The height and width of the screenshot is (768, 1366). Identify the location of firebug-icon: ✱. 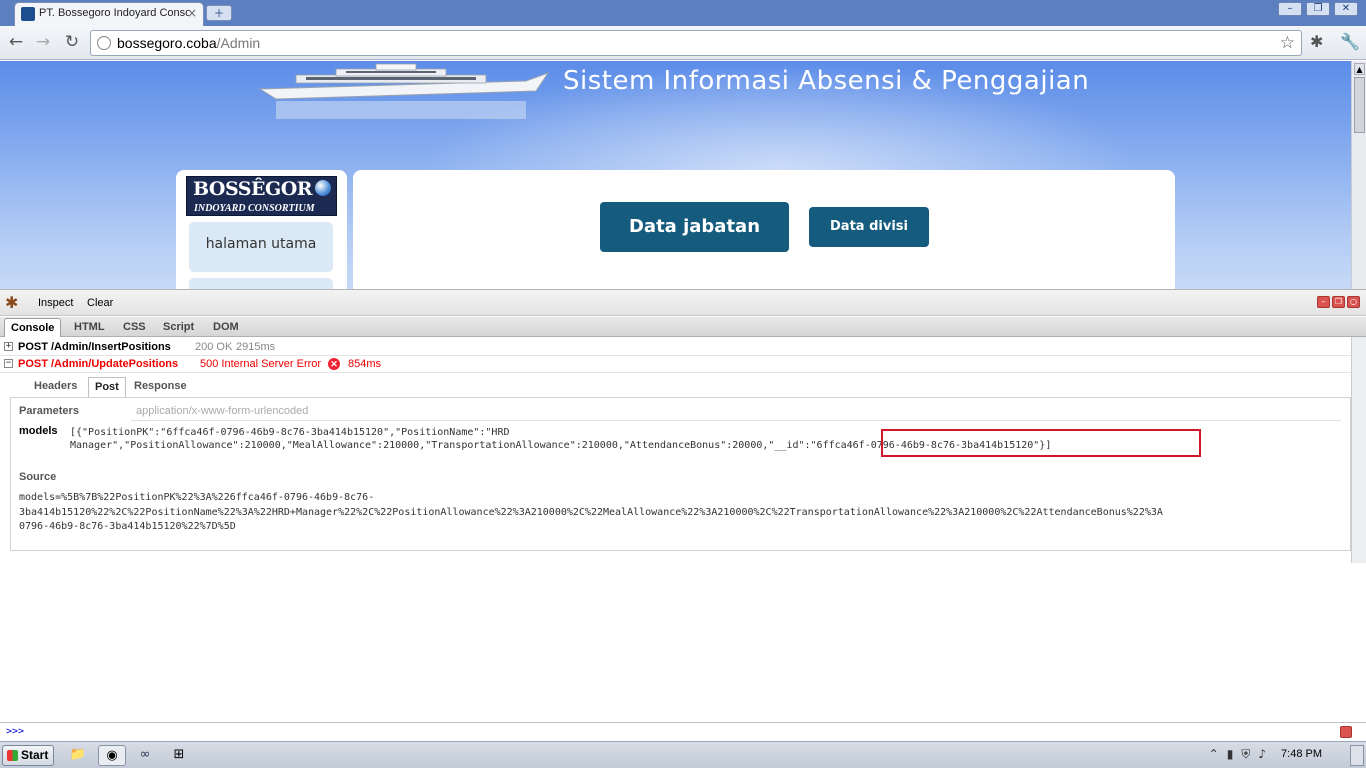
(11, 302).